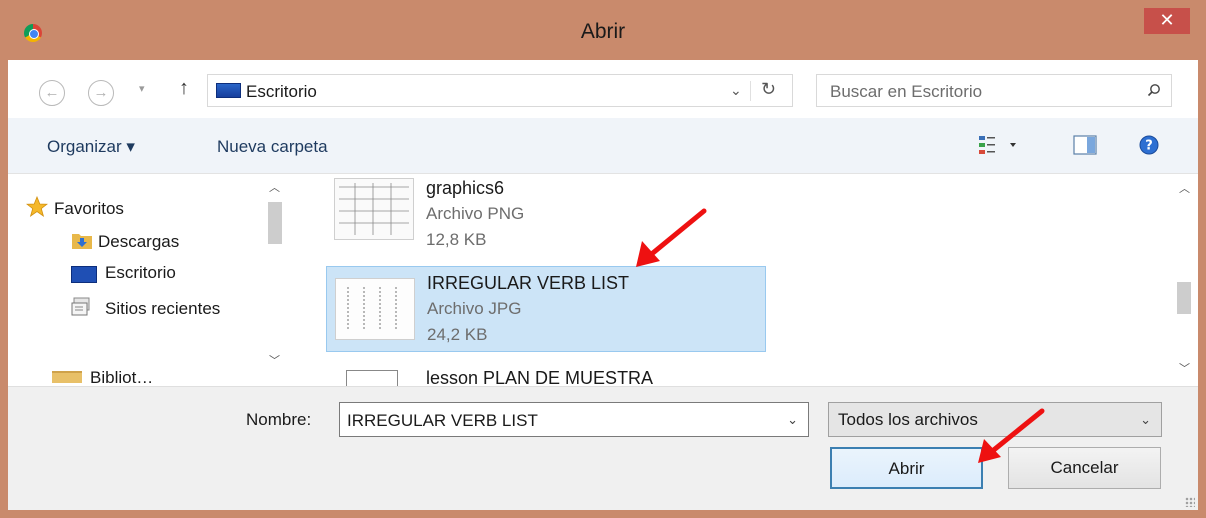 The height and width of the screenshot is (518, 1206). Describe the element at coordinates (768, 89) in the screenshot. I see `refresh-button: ↻` at that location.